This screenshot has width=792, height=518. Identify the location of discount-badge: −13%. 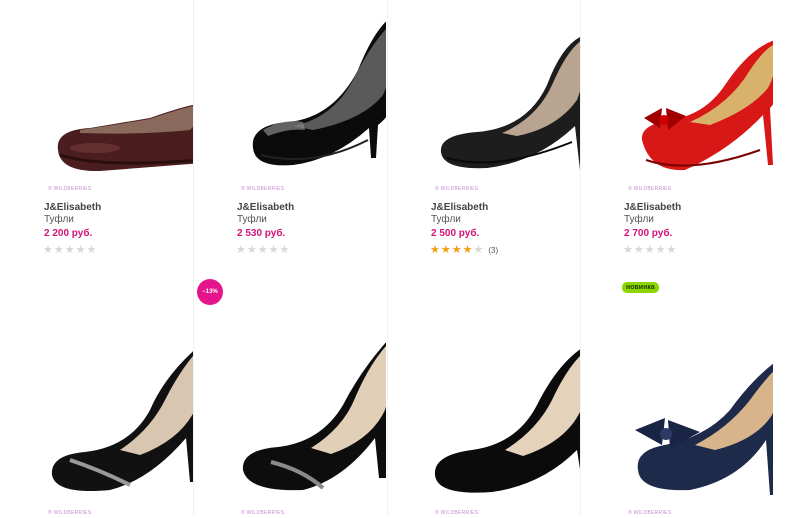
(210, 292).